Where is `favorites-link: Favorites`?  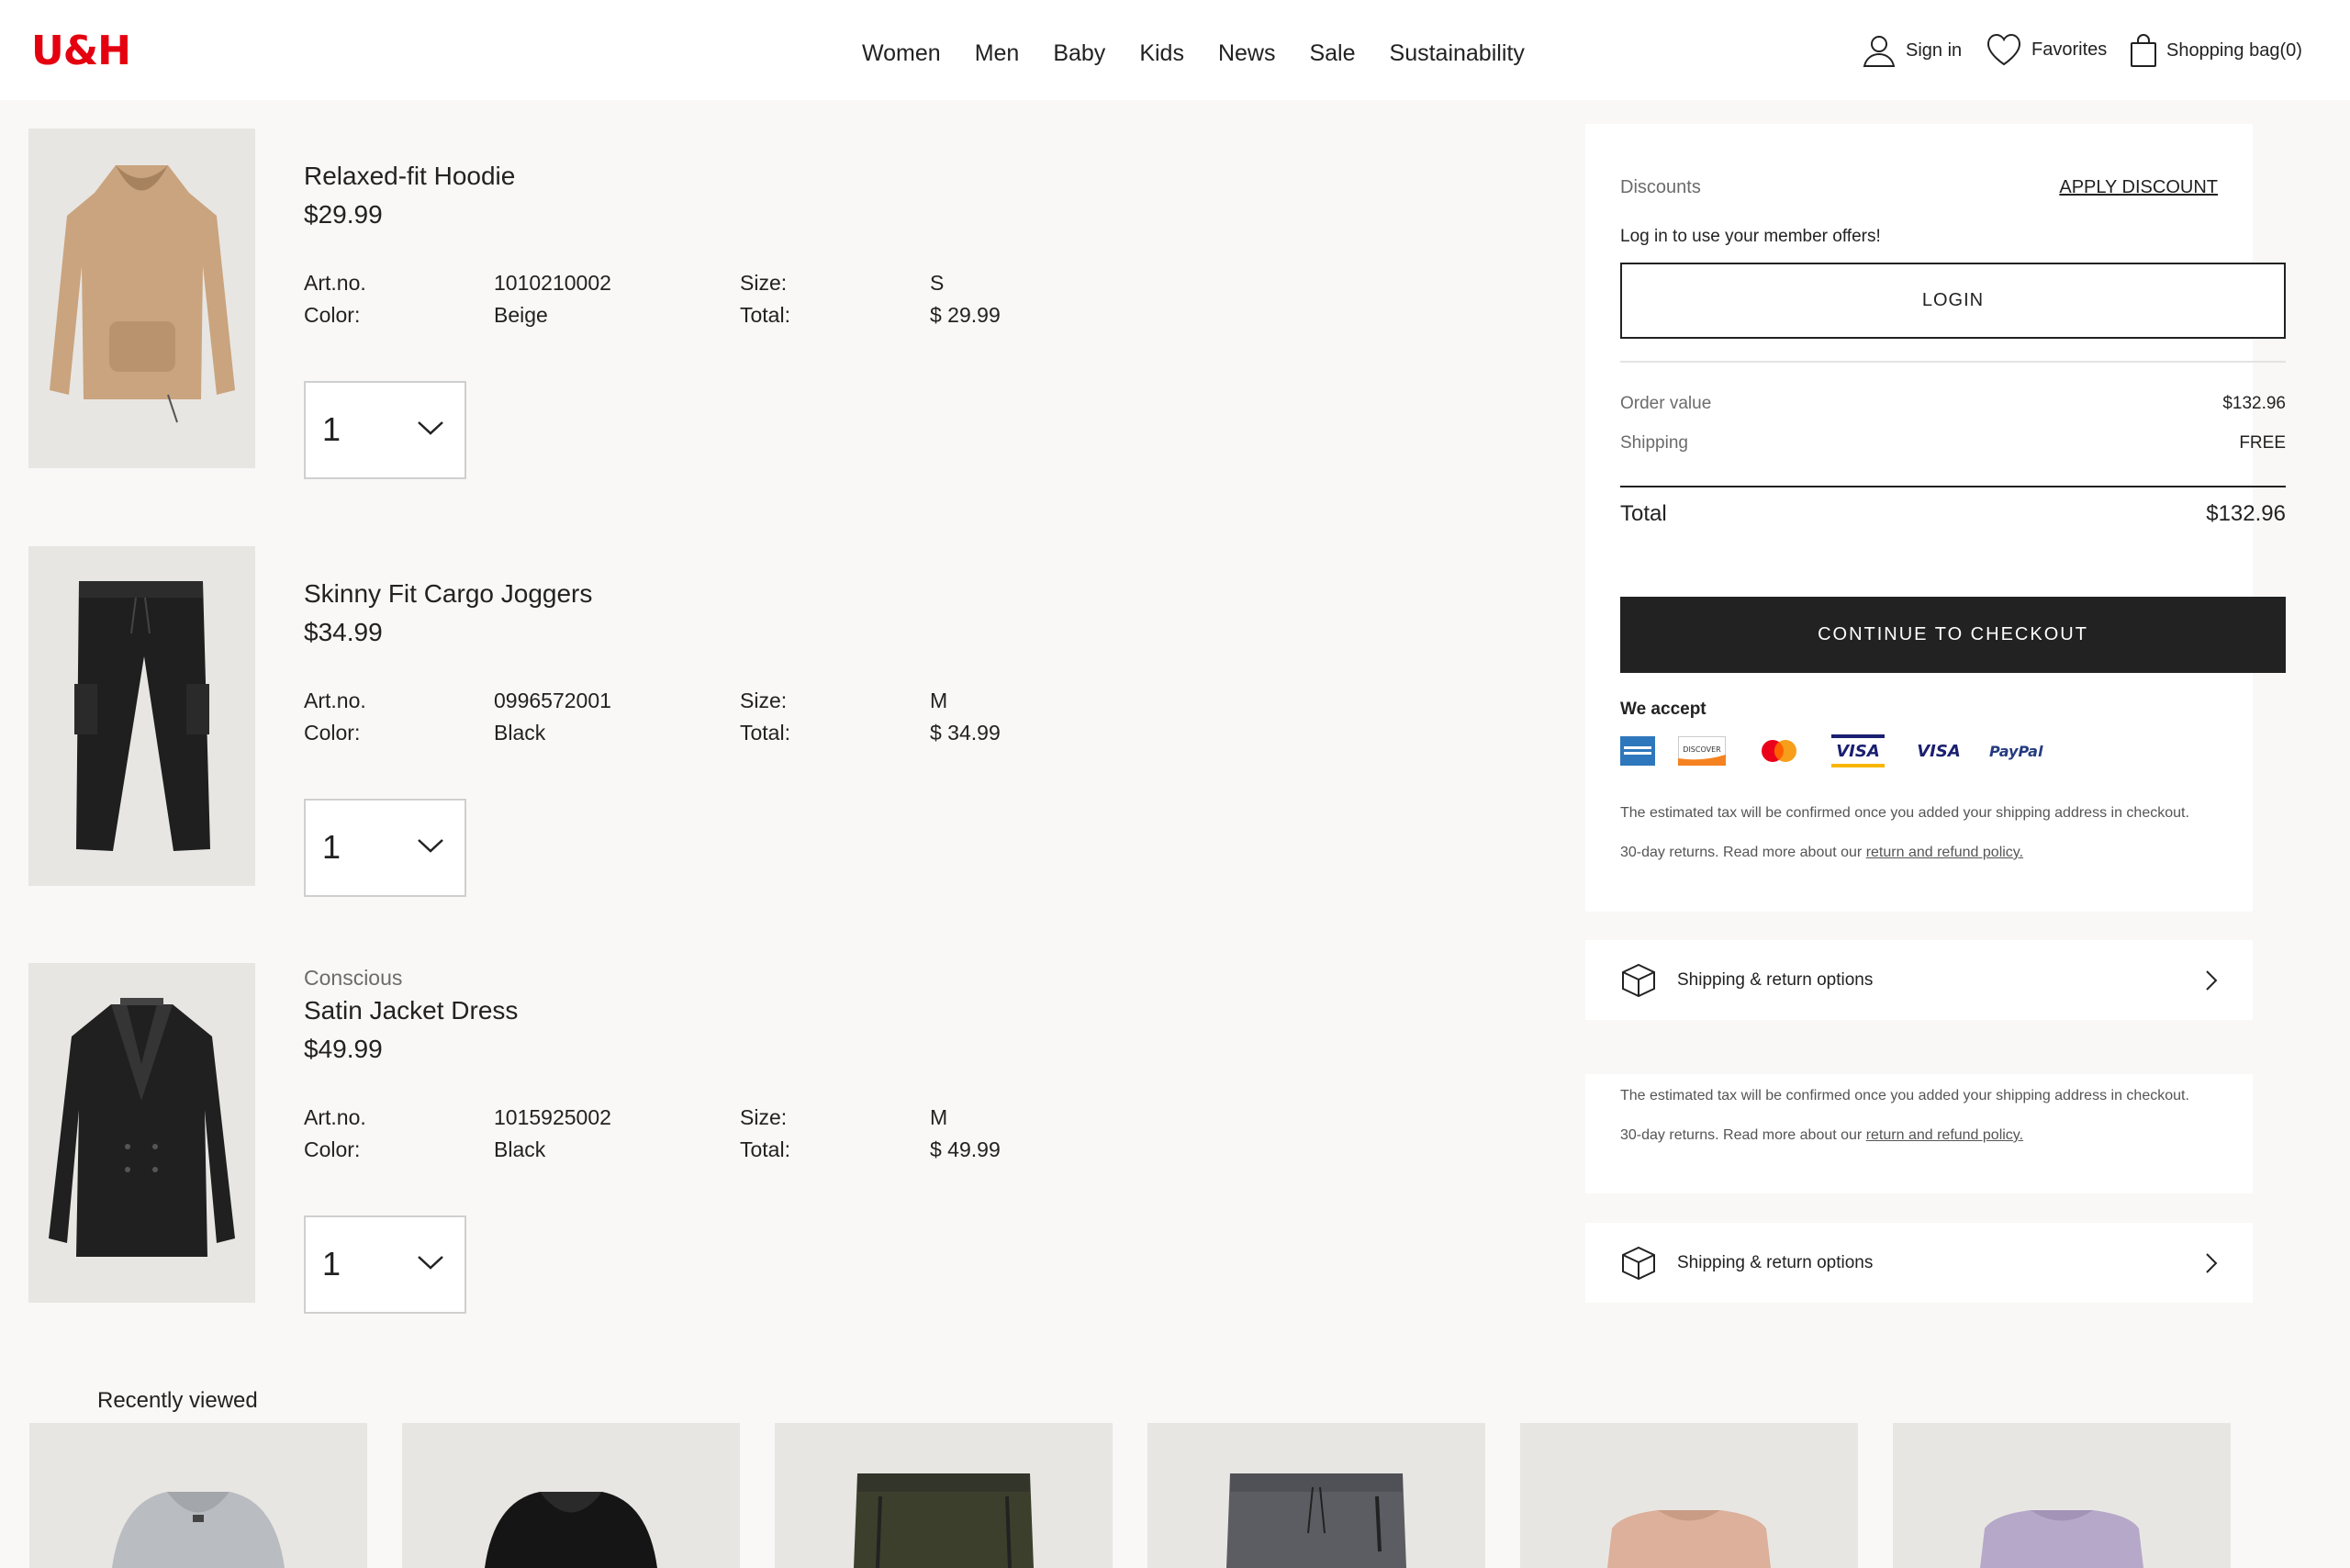 favorites-link: Favorites is located at coordinates (2046, 49).